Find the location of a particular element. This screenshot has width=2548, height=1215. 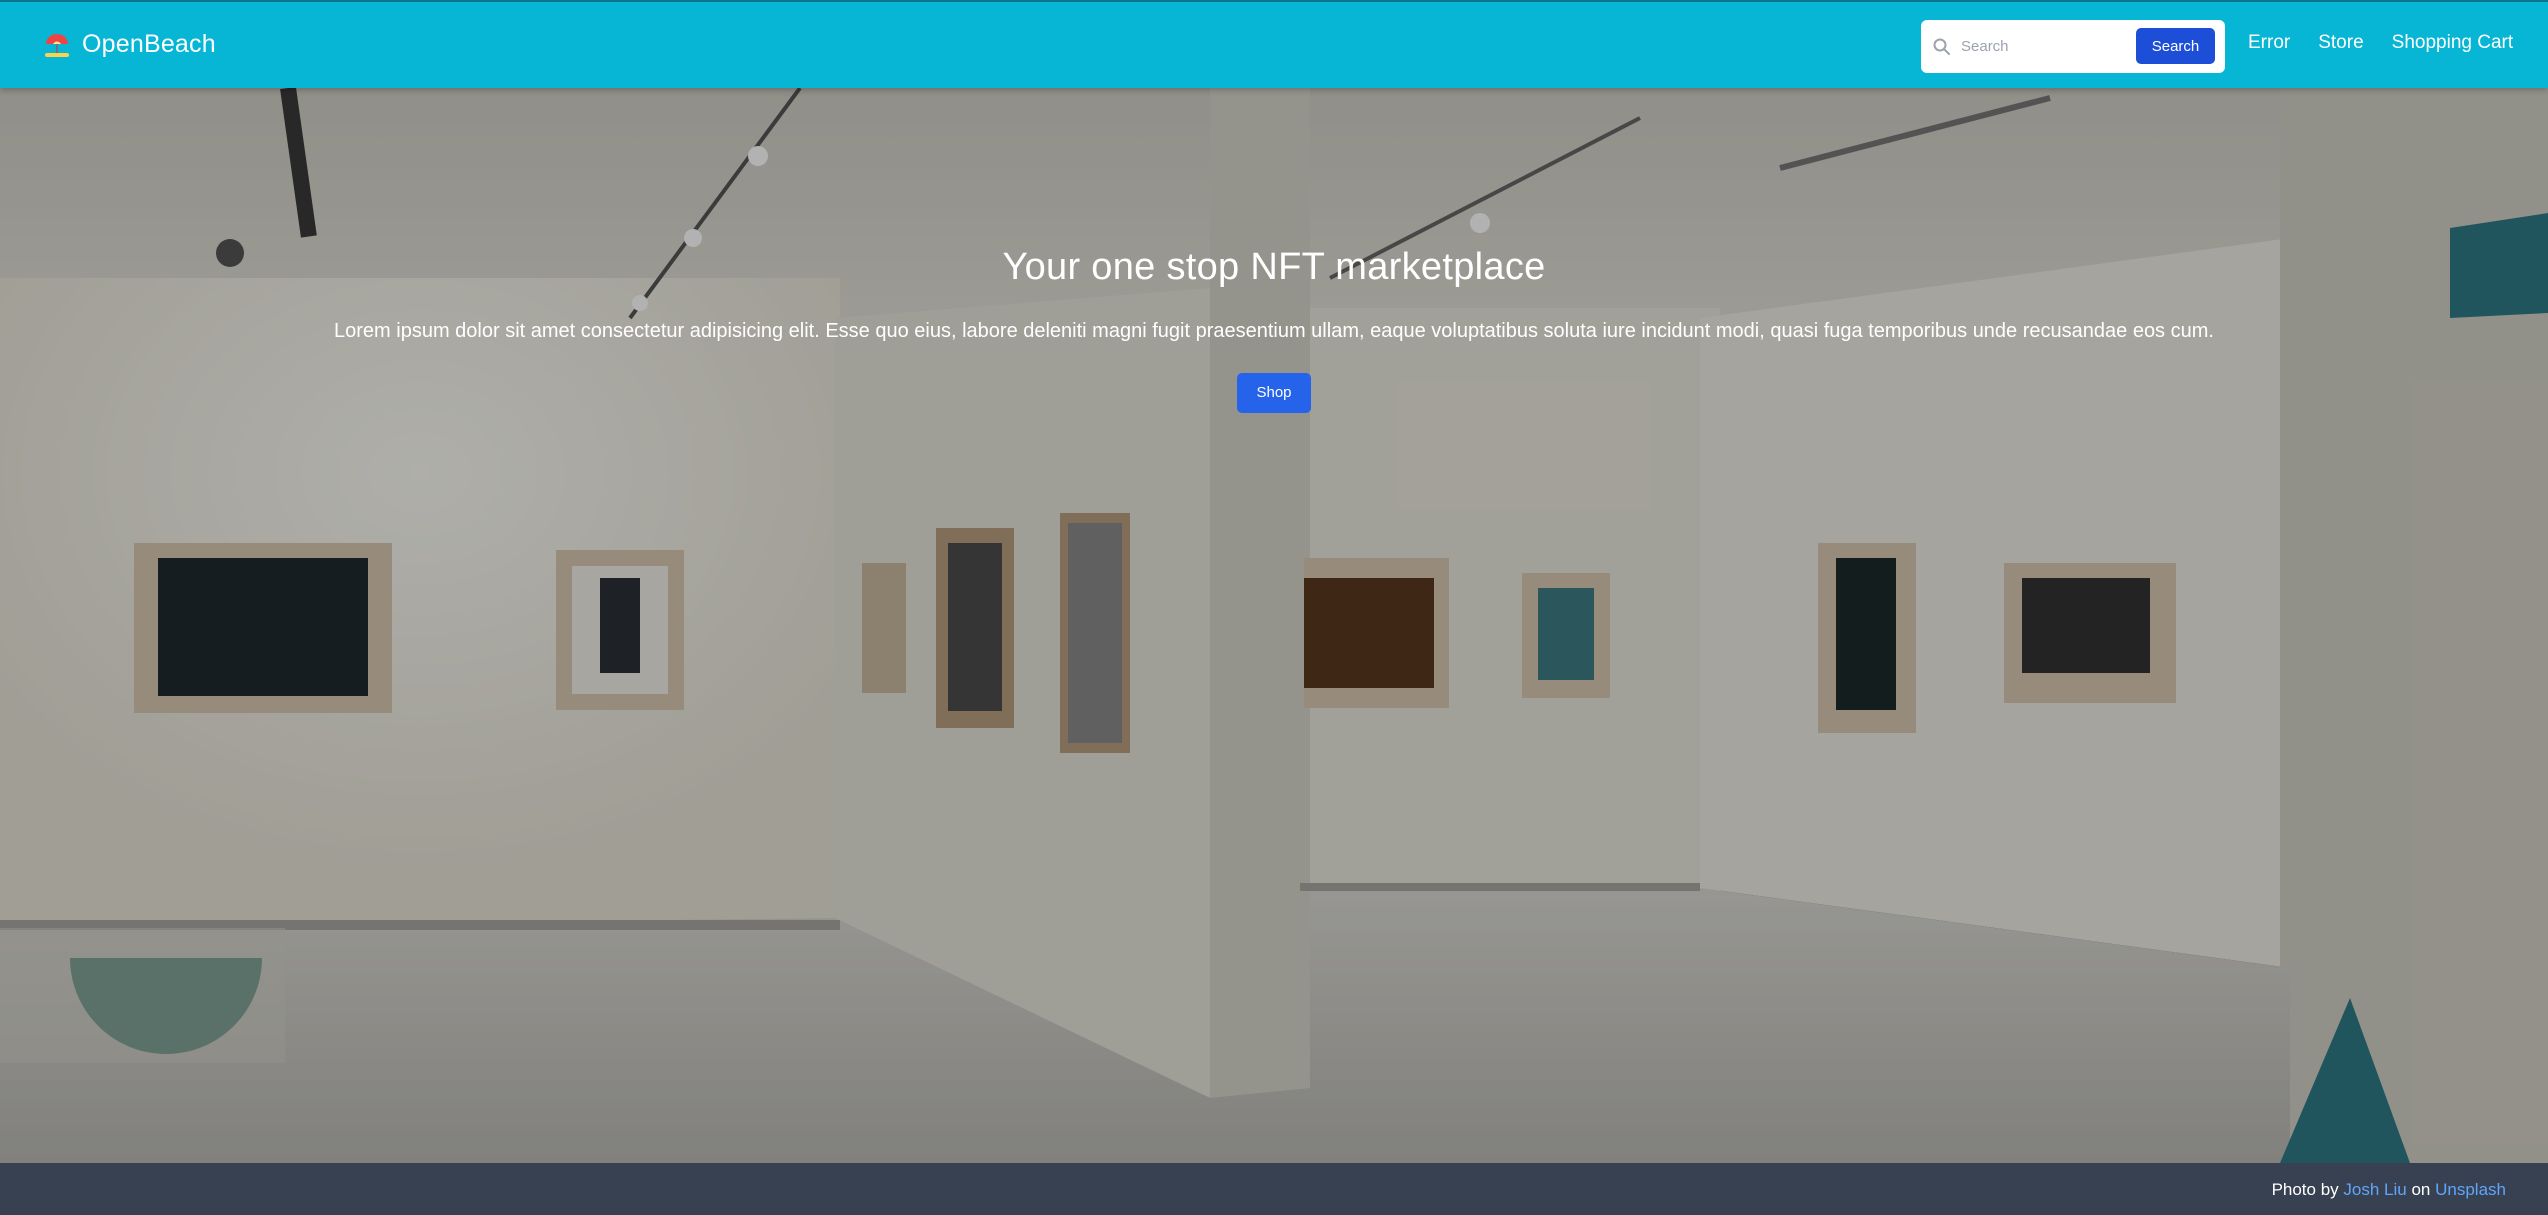

footer: Photo by Josh Liu on Unsplash is located at coordinates (1274, 1189).